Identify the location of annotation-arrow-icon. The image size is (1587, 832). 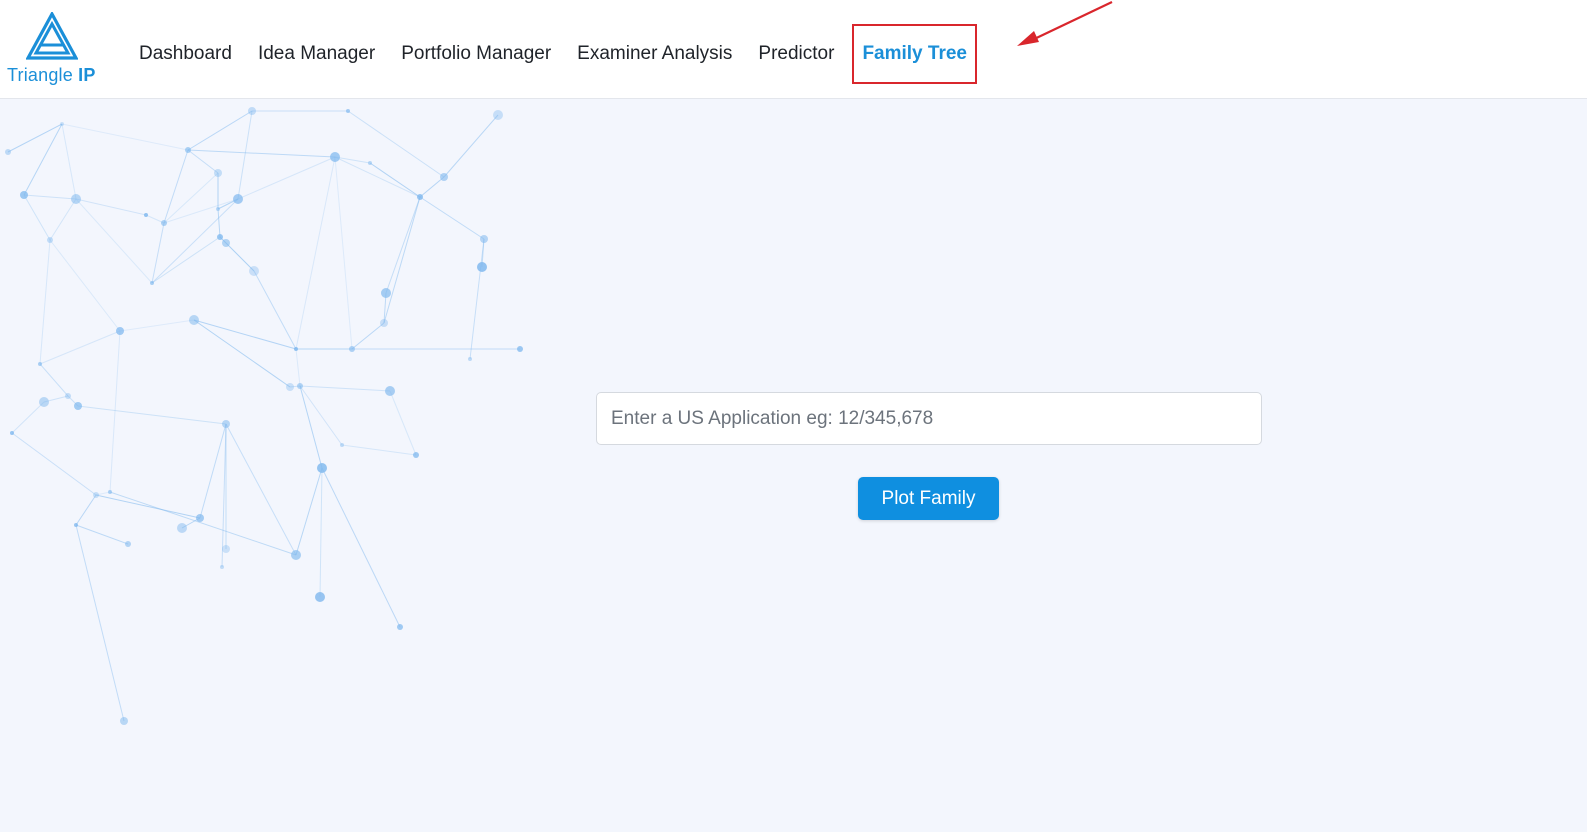
(1065, 23).